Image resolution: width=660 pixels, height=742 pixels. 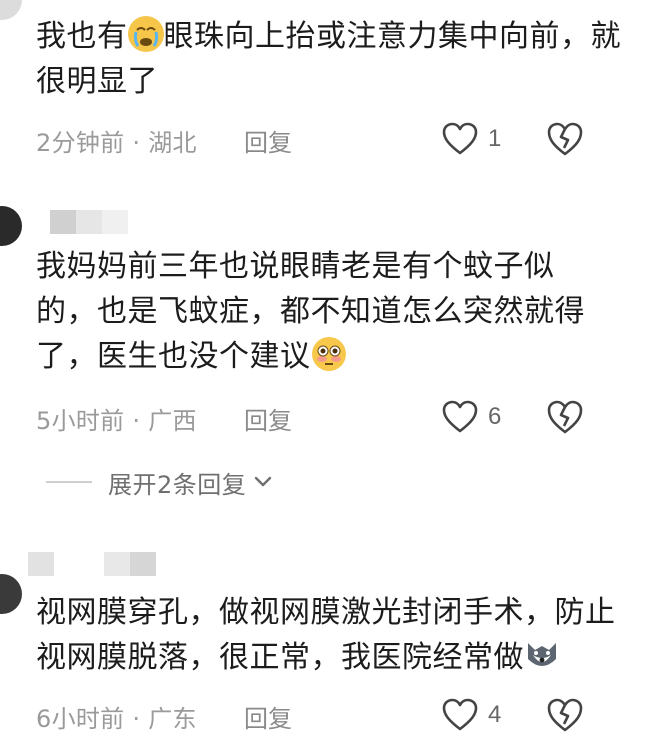 I want to click on comment-text: 我也有 眼珠向上抬或注意力集中向前，就很明显了, so click(x=331, y=59).